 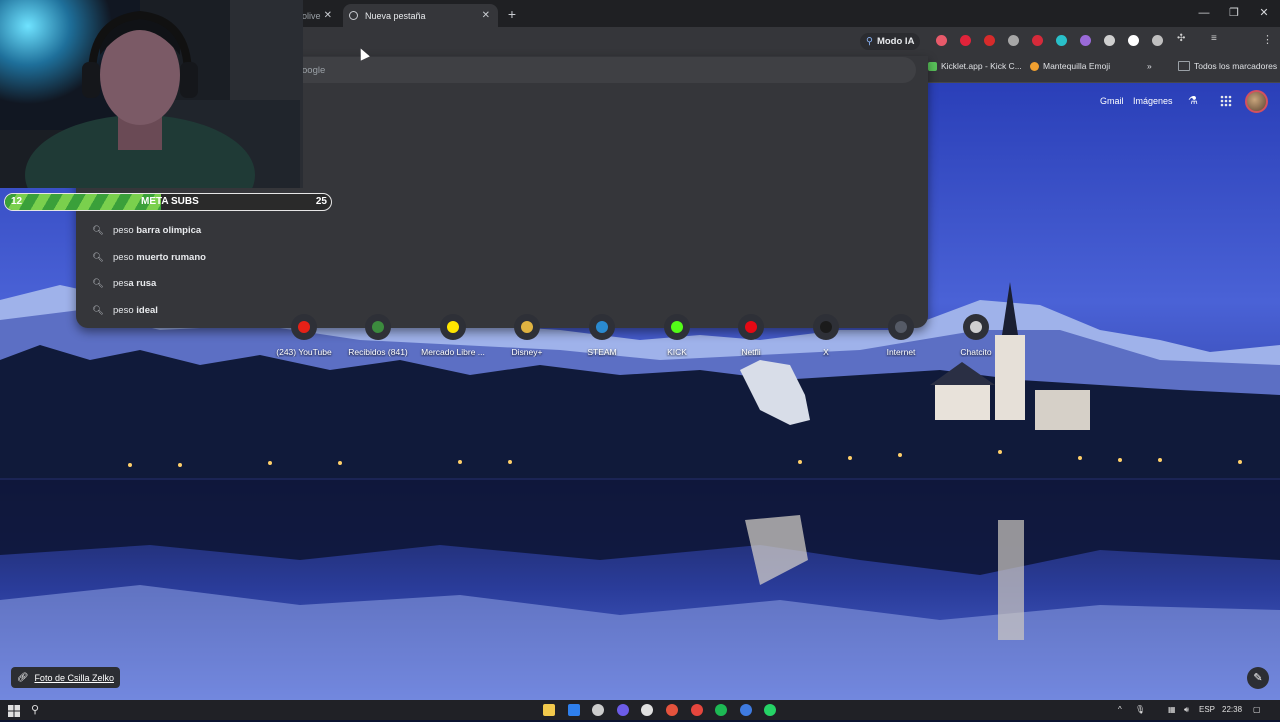 What do you see at coordinates (1070, 66) in the screenshot?
I see `bookmark-mantequilla: Mantequilla Emoji` at bounding box center [1070, 66].